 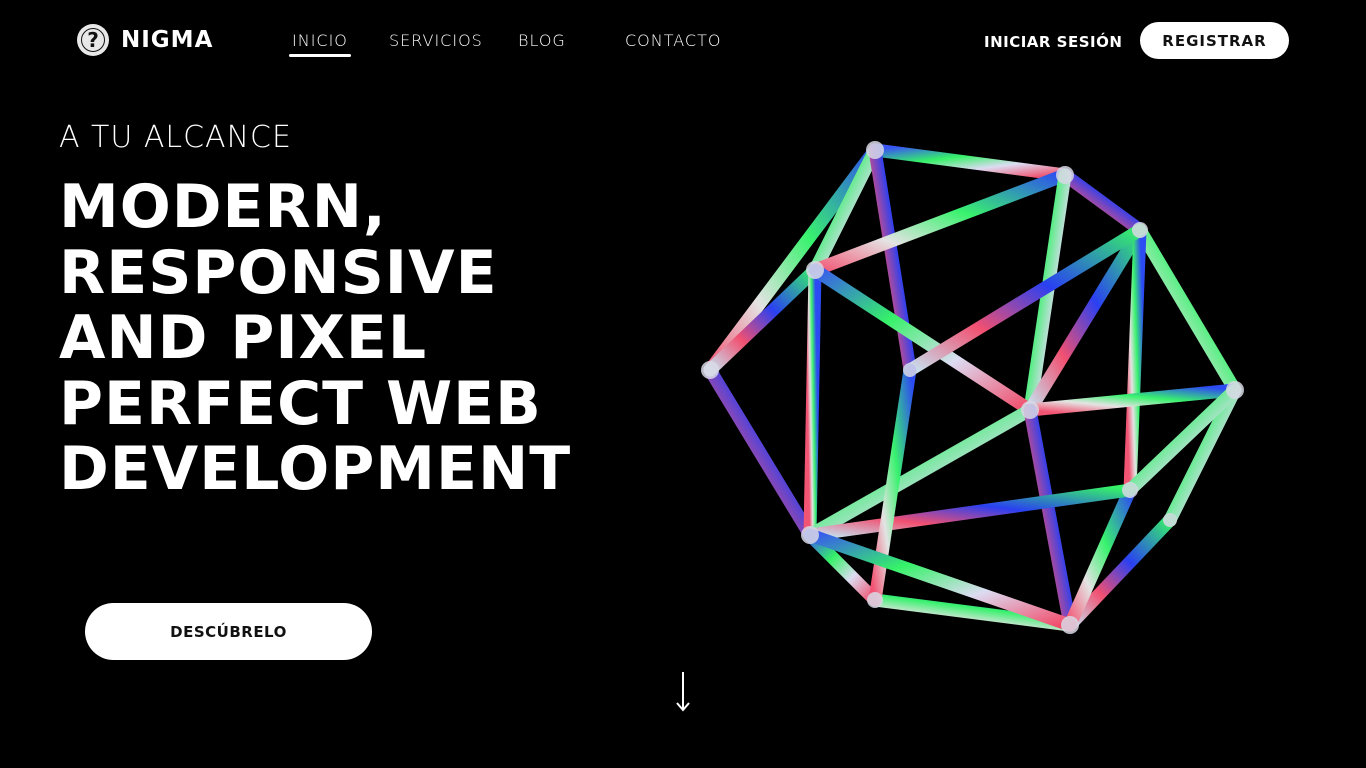 What do you see at coordinates (1214, 40) in the screenshot?
I see `register-button: REGISTRAR` at bounding box center [1214, 40].